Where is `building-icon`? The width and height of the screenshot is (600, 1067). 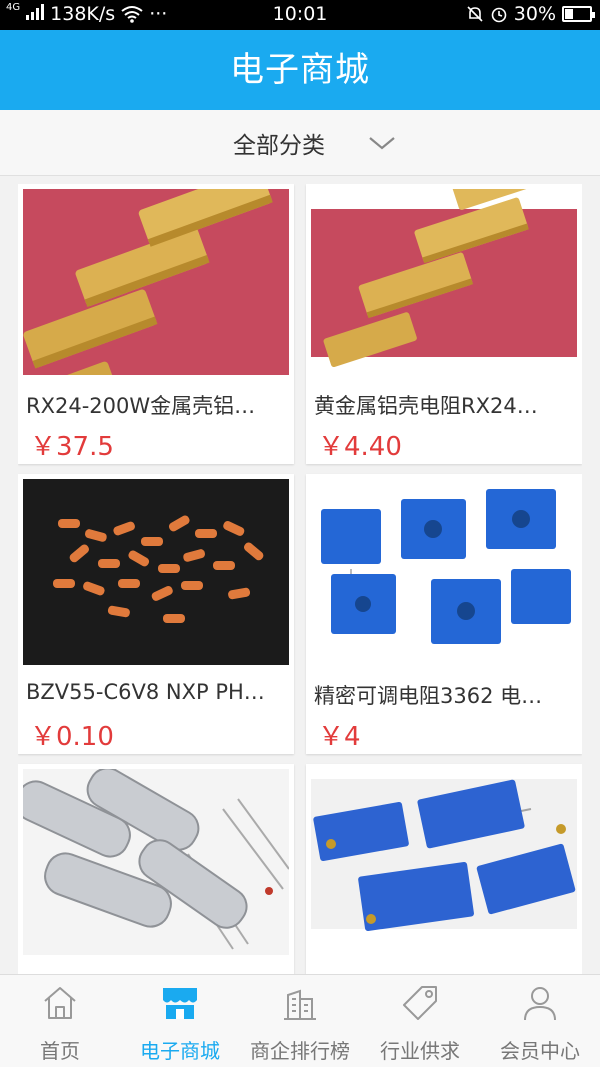
building-icon is located at coordinates (300, 1004).